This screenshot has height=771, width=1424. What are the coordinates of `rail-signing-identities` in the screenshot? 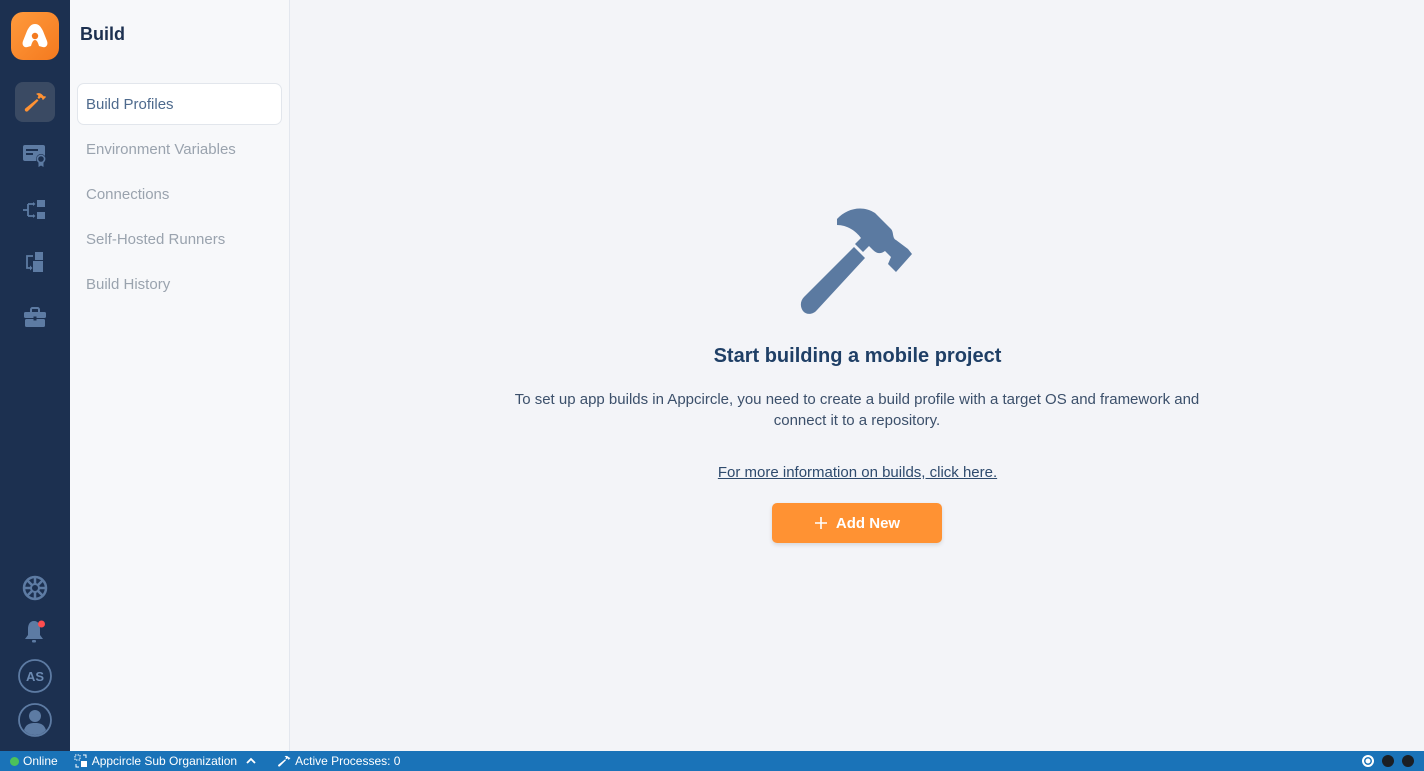 It's located at (35, 155).